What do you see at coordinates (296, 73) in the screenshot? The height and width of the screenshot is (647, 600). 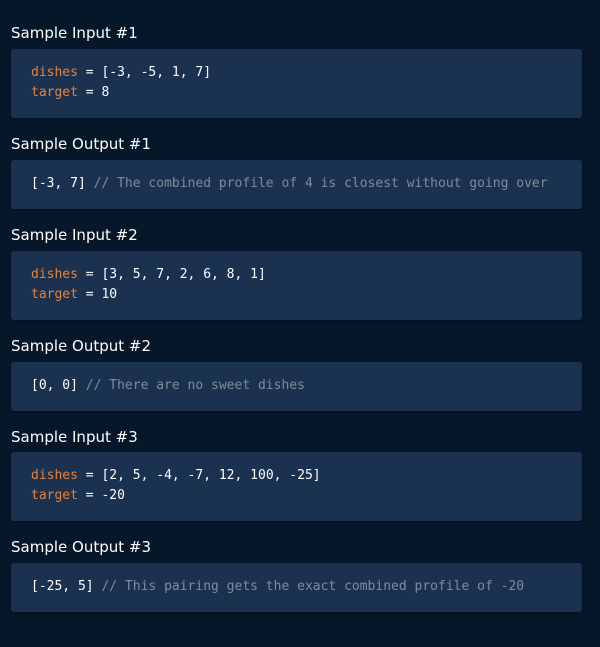 I see `dishes-line: dishes = [-3, -5, 1, 7]` at bounding box center [296, 73].